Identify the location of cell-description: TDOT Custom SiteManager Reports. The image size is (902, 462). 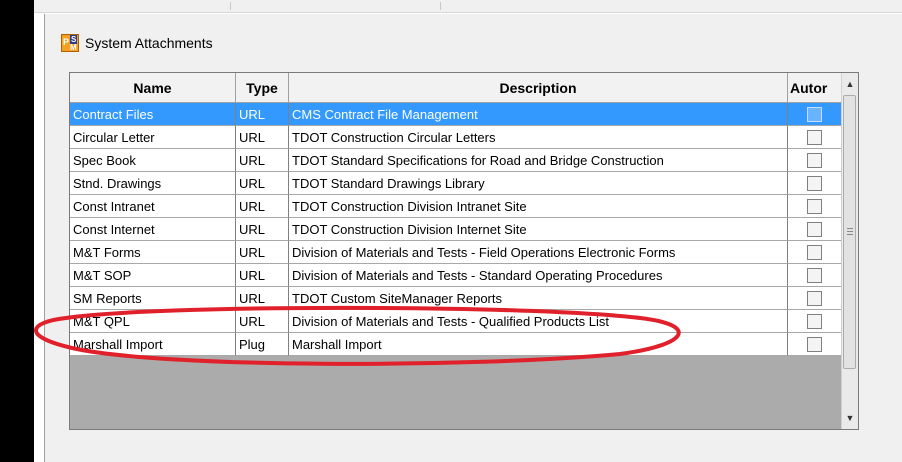
(538, 298).